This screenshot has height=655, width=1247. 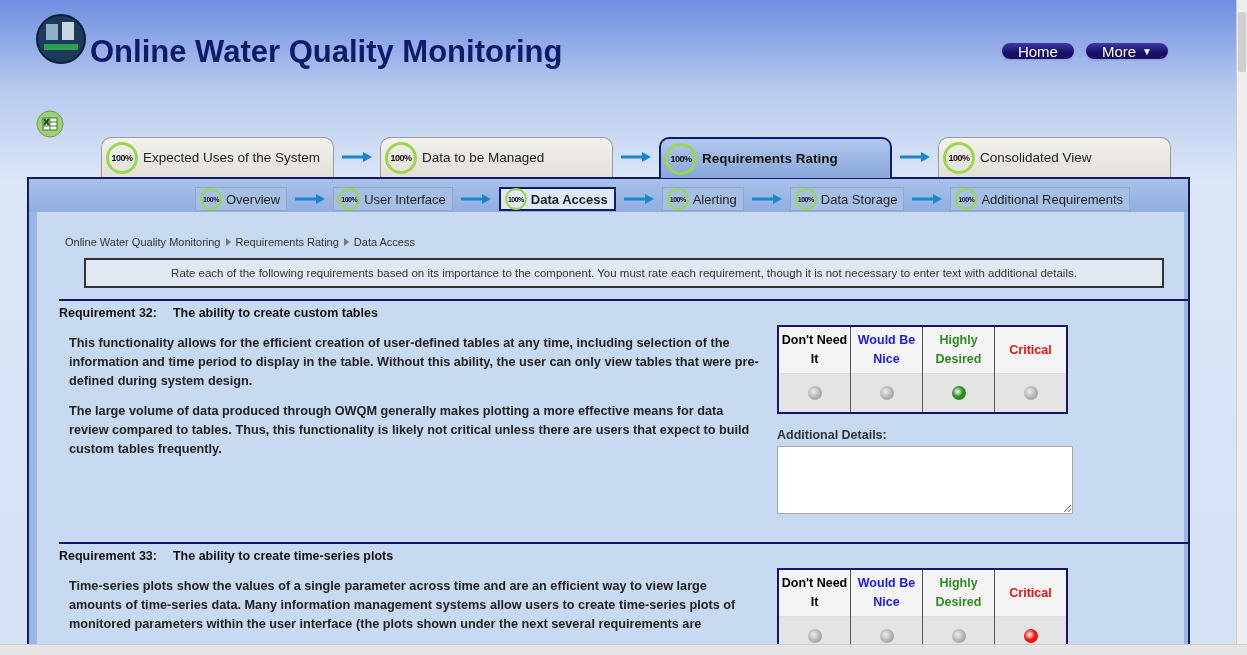 What do you see at coordinates (327, 52) in the screenshot?
I see `site-title: Online Water Quality Monitoring` at bounding box center [327, 52].